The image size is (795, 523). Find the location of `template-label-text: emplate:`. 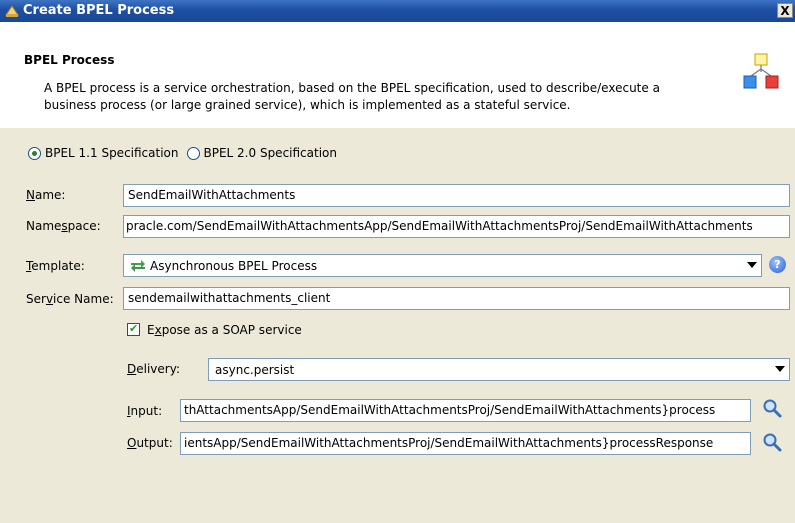

template-label-text: emplate: is located at coordinates (58, 266).